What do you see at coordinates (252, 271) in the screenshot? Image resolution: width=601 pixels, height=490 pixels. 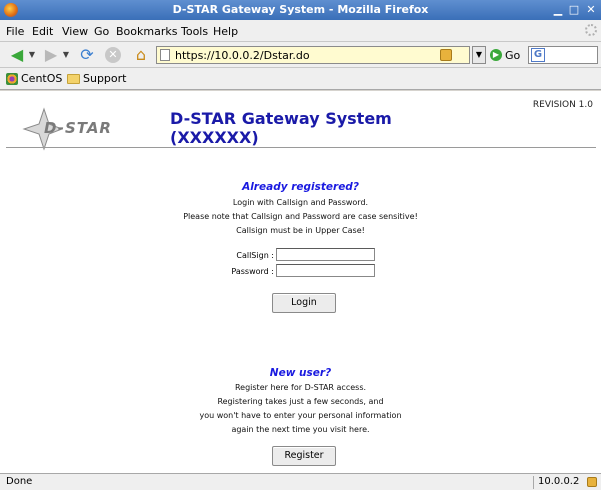 I see `password-label: Password :` at bounding box center [252, 271].